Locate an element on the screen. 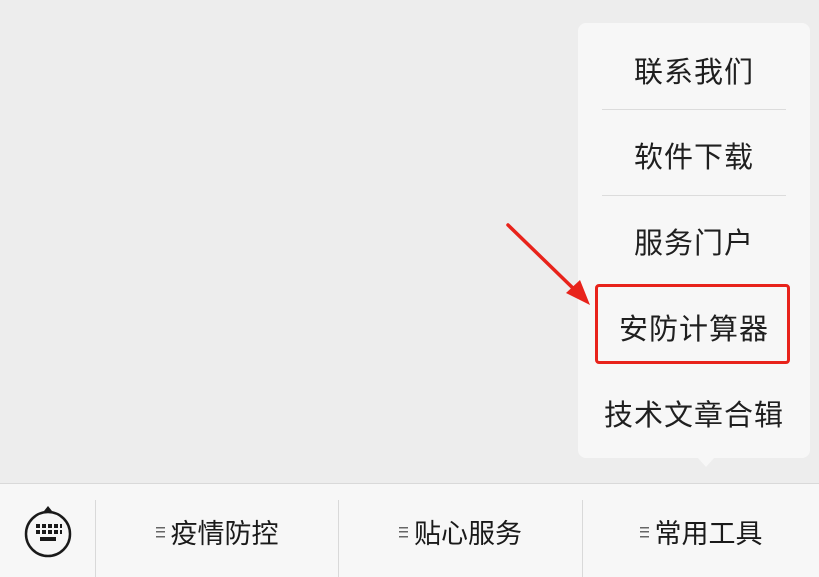  menu-item-software-download: 软件下载 is located at coordinates (694, 155).